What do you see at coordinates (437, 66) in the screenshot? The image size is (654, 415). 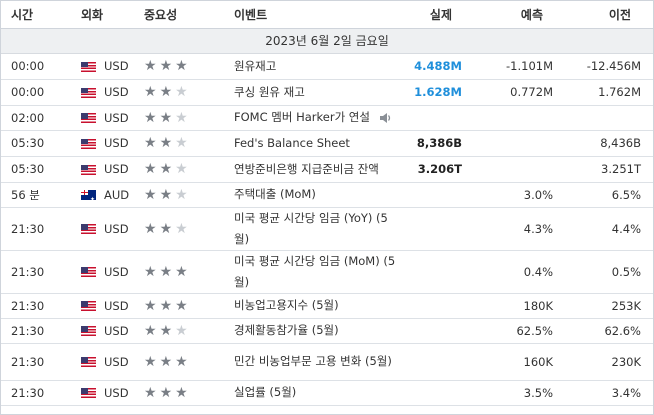 I see `event-actual: 4.488M` at bounding box center [437, 66].